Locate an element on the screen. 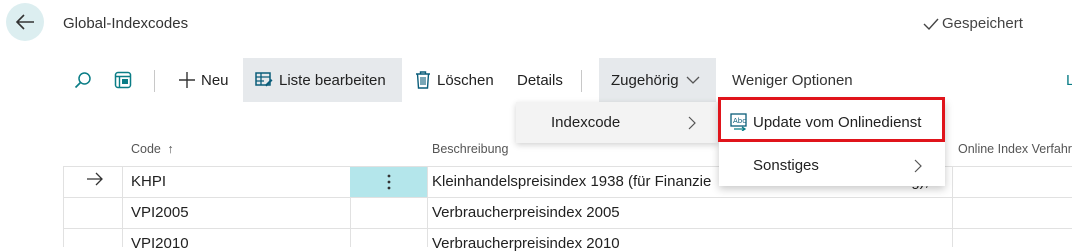  saved-status: Gespeichert is located at coordinates (973, 23).